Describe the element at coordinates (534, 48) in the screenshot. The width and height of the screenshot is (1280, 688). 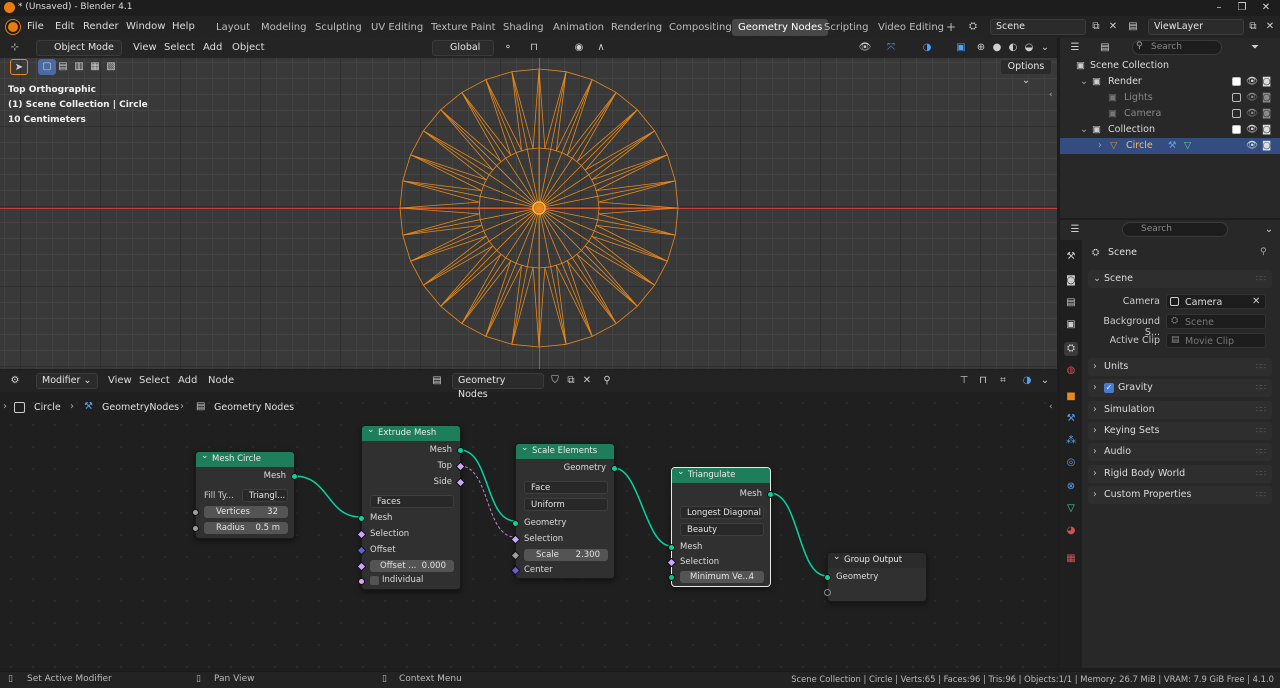
I see `snap-icon: ⊓` at that location.